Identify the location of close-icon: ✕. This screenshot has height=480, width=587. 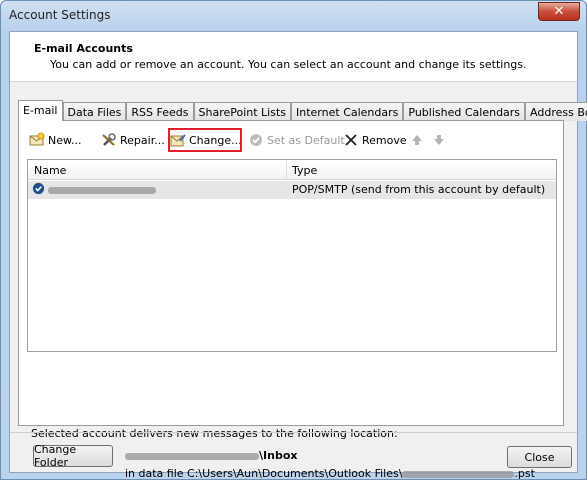
(559, 11).